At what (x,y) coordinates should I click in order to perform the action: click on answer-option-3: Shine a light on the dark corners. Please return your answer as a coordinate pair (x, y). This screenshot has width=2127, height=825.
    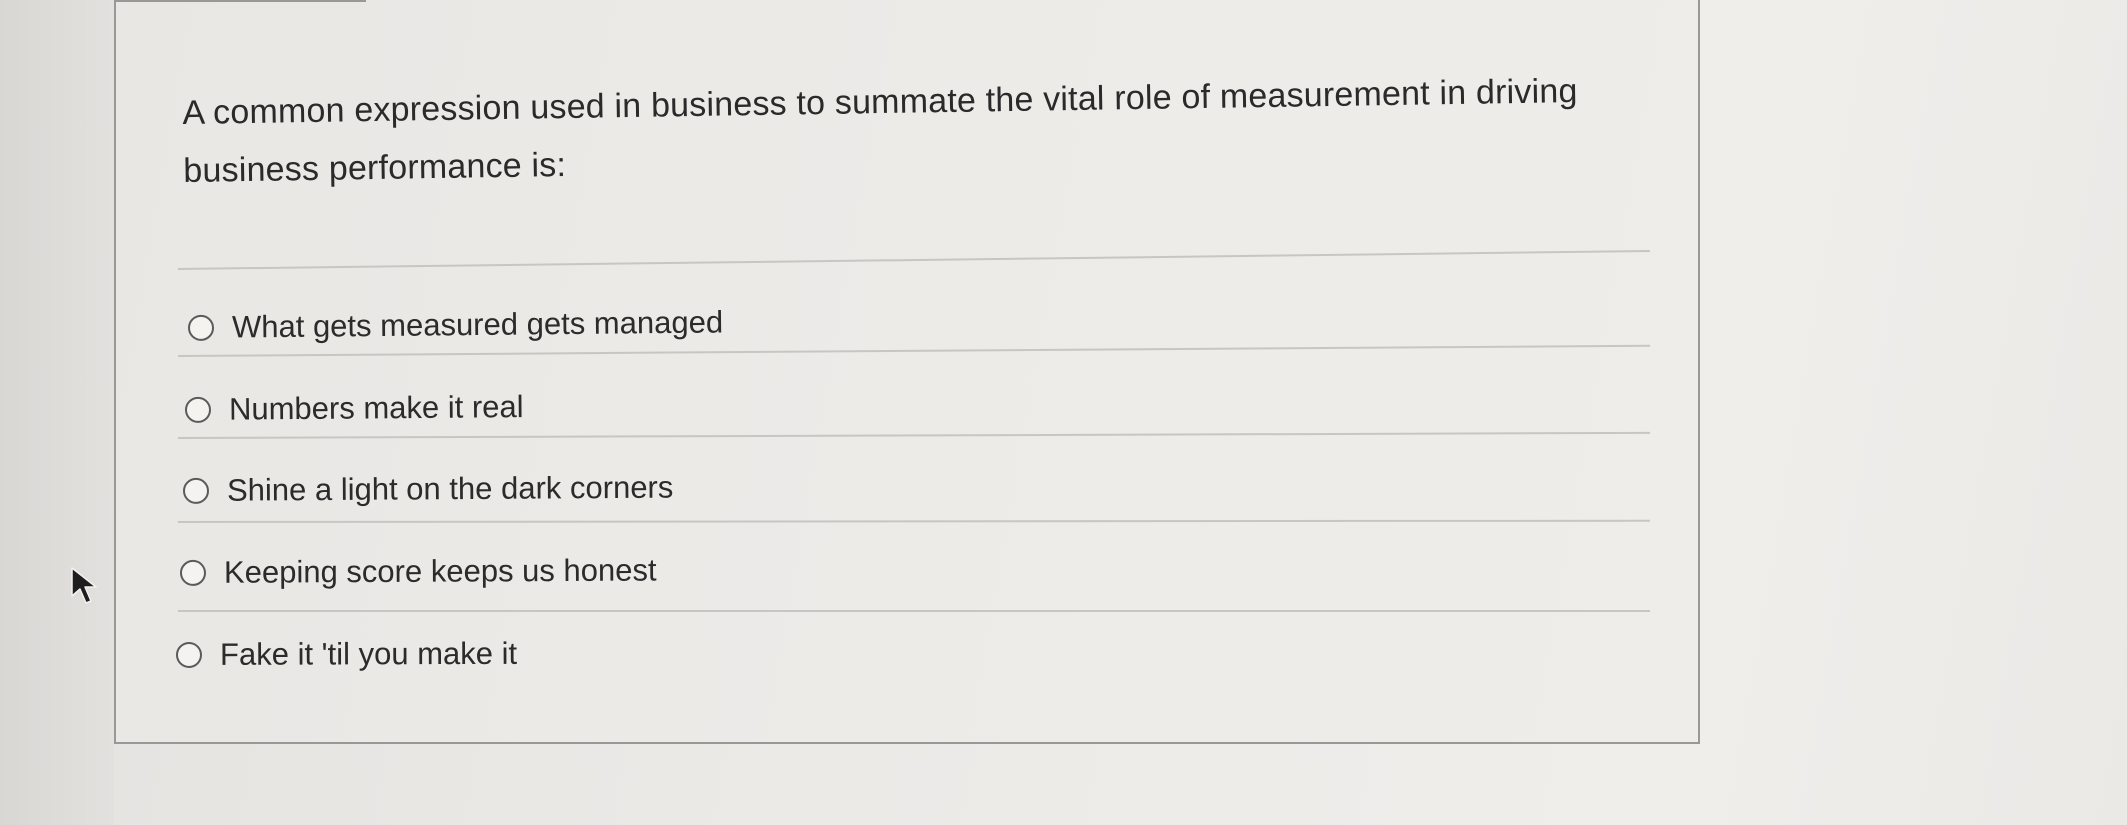
    Looking at the image, I should click on (428, 489).